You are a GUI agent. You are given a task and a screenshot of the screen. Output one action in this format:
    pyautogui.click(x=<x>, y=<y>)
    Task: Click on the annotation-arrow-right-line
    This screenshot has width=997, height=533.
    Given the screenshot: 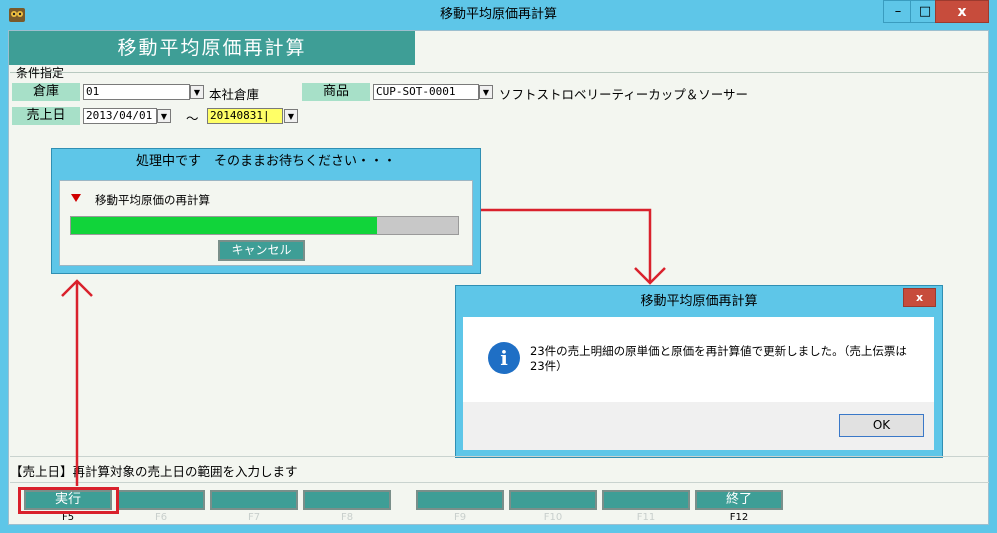 What is the action you would take?
    pyautogui.click(x=566, y=245)
    